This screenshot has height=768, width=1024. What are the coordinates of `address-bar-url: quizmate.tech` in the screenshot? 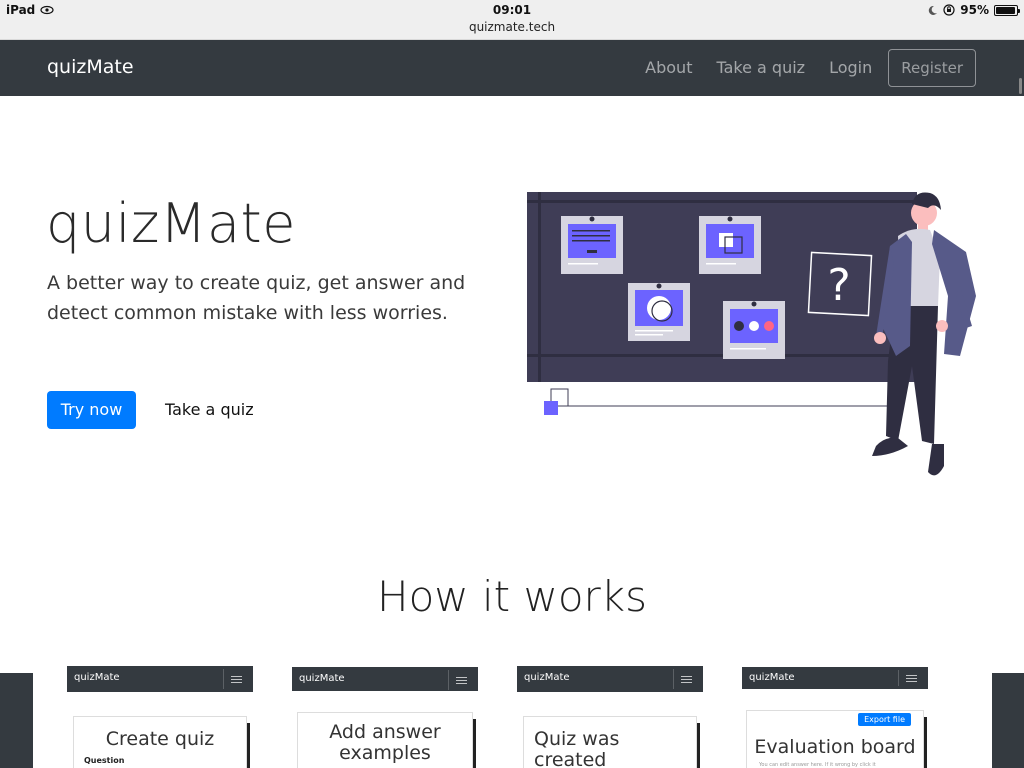 It's located at (512, 27).